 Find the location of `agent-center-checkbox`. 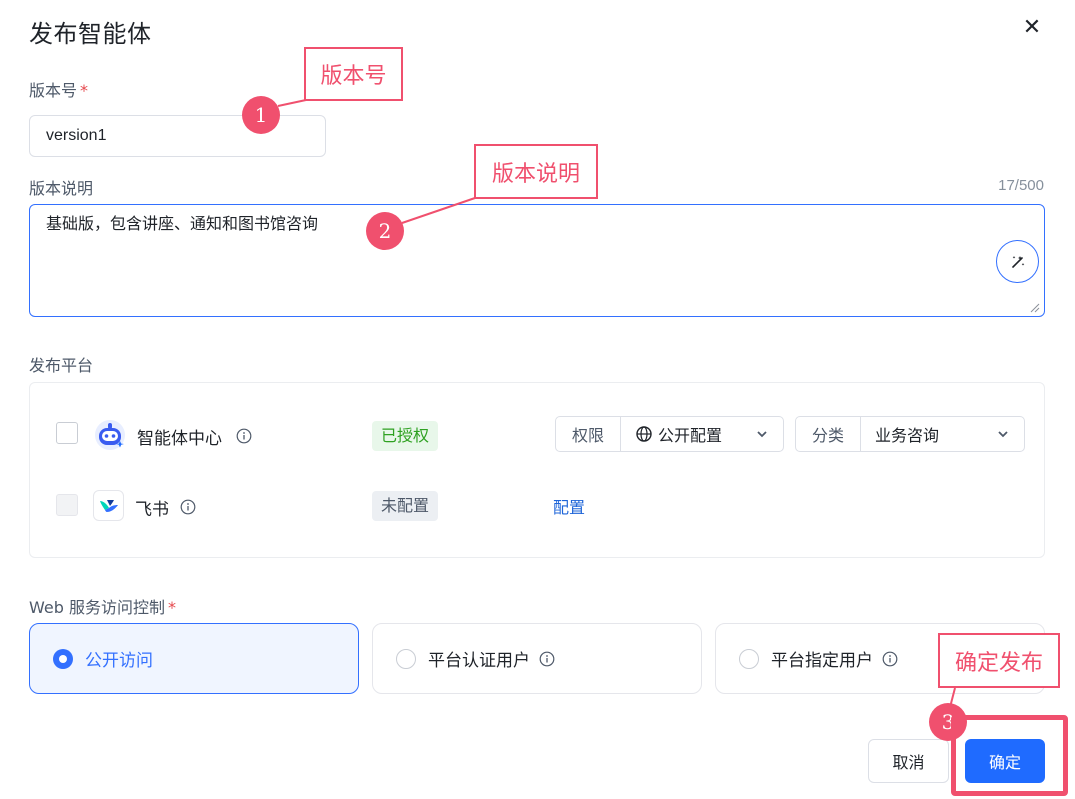

agent-center-checkbox is located at coordinates (67, 433).